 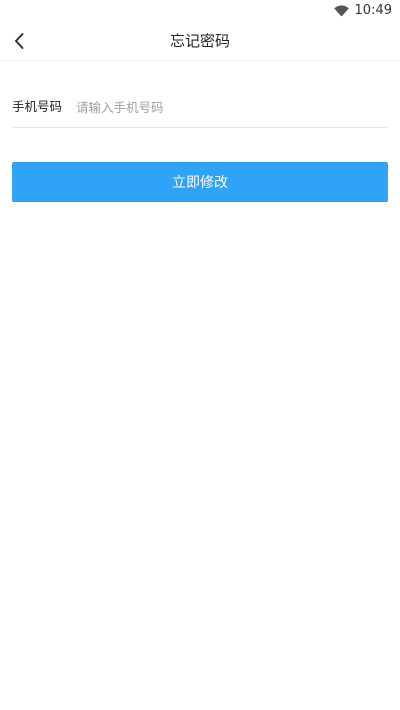 I want to click on app-bar: 忘记密码, so click(x=200, y=41).